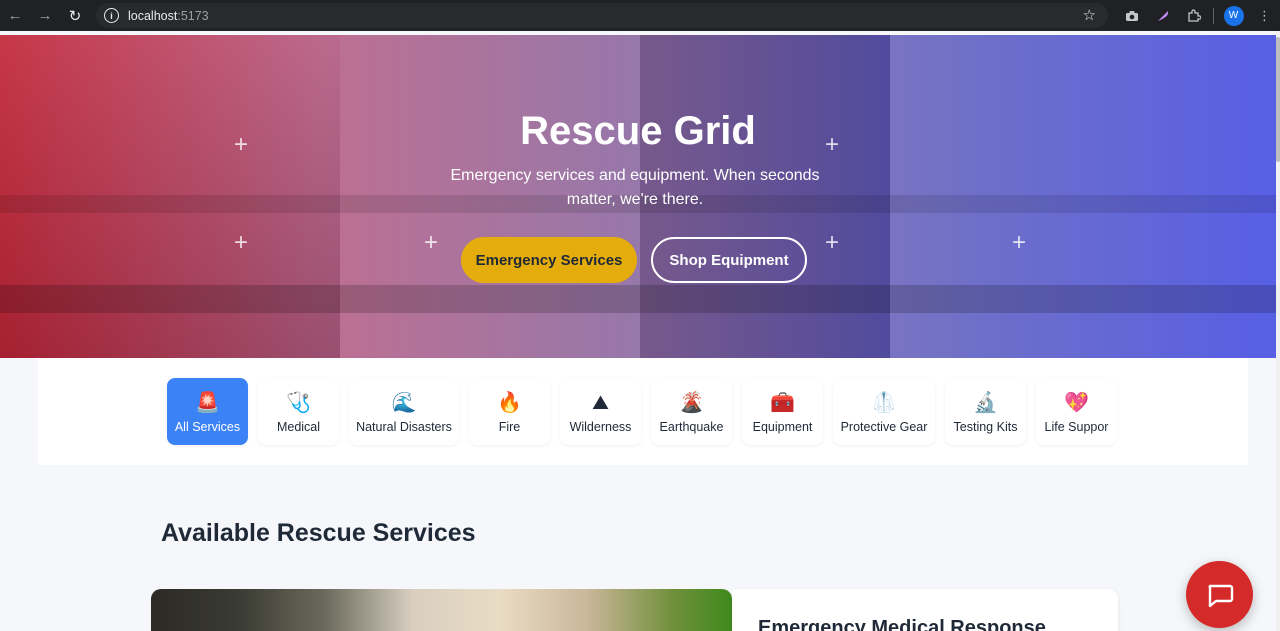 This screenshot has height=631, width=1280. Describe the element at coordinates (549, 260) in the screenshot. I see `emergency-services-button: Emergency Services` at that location.